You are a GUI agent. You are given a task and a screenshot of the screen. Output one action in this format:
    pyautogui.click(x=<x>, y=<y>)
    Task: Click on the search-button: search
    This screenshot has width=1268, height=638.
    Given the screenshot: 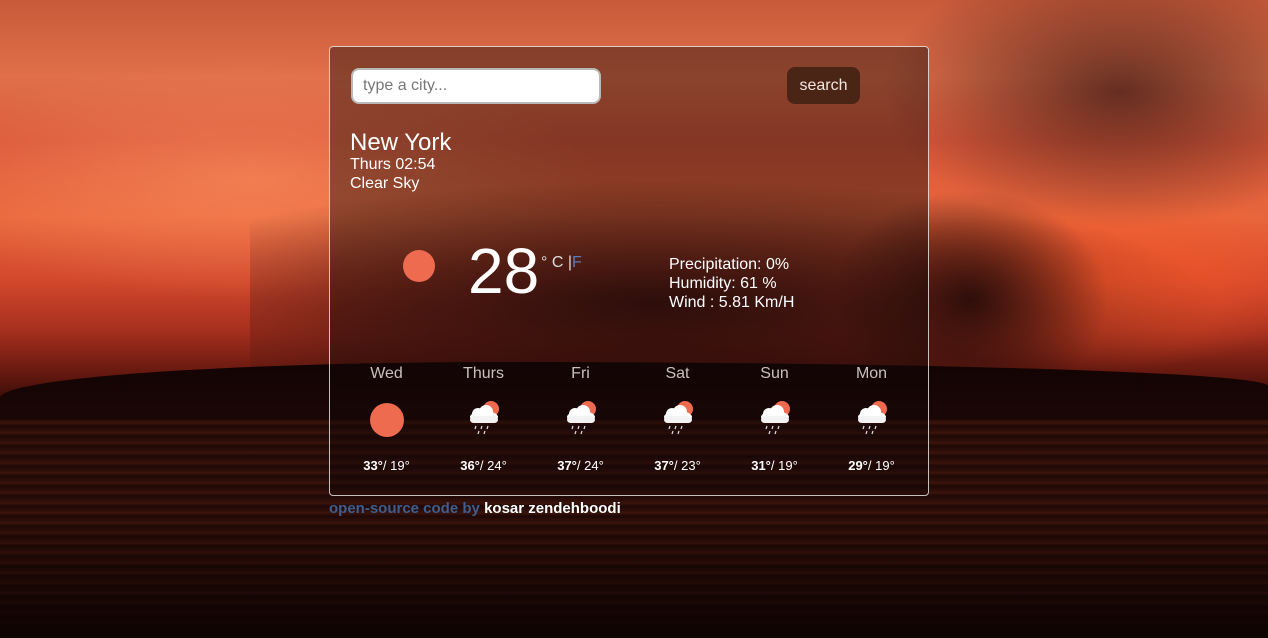 What is the action you would take?
    pyautogui.click(x=823, y=85)
    